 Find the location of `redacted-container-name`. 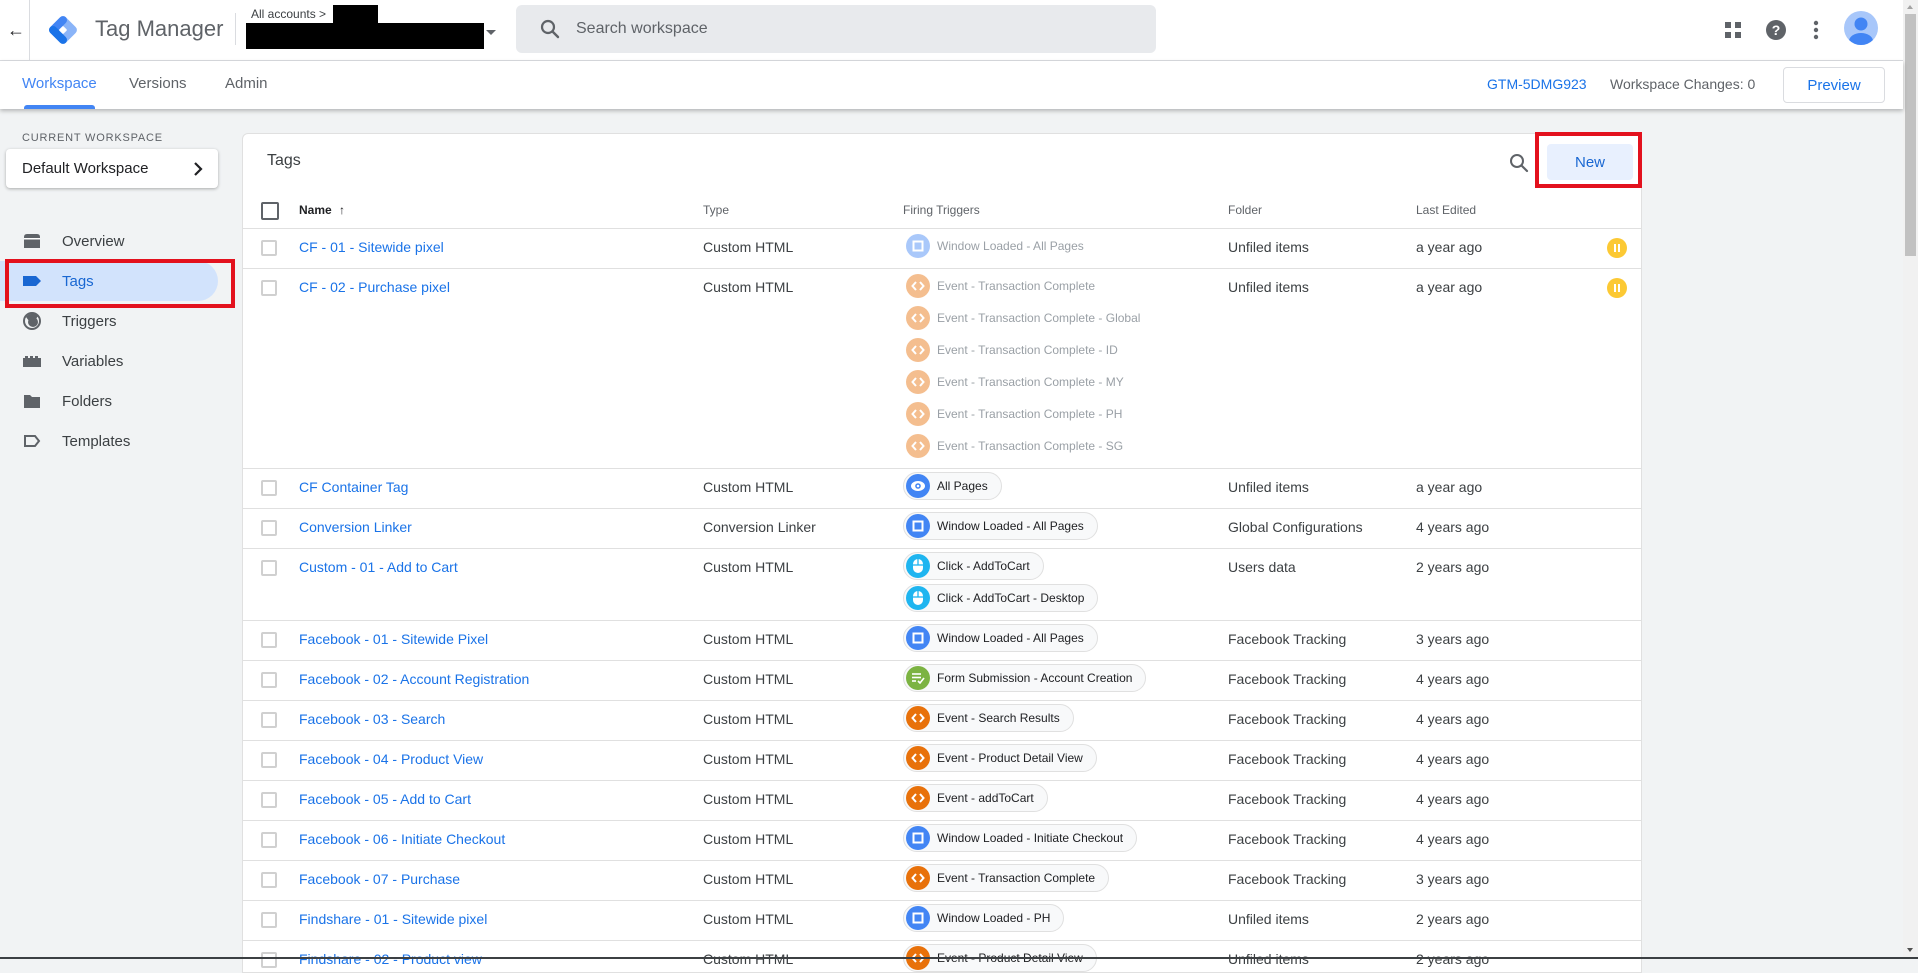

redacted-container-name is located at coordinates (365, 36).